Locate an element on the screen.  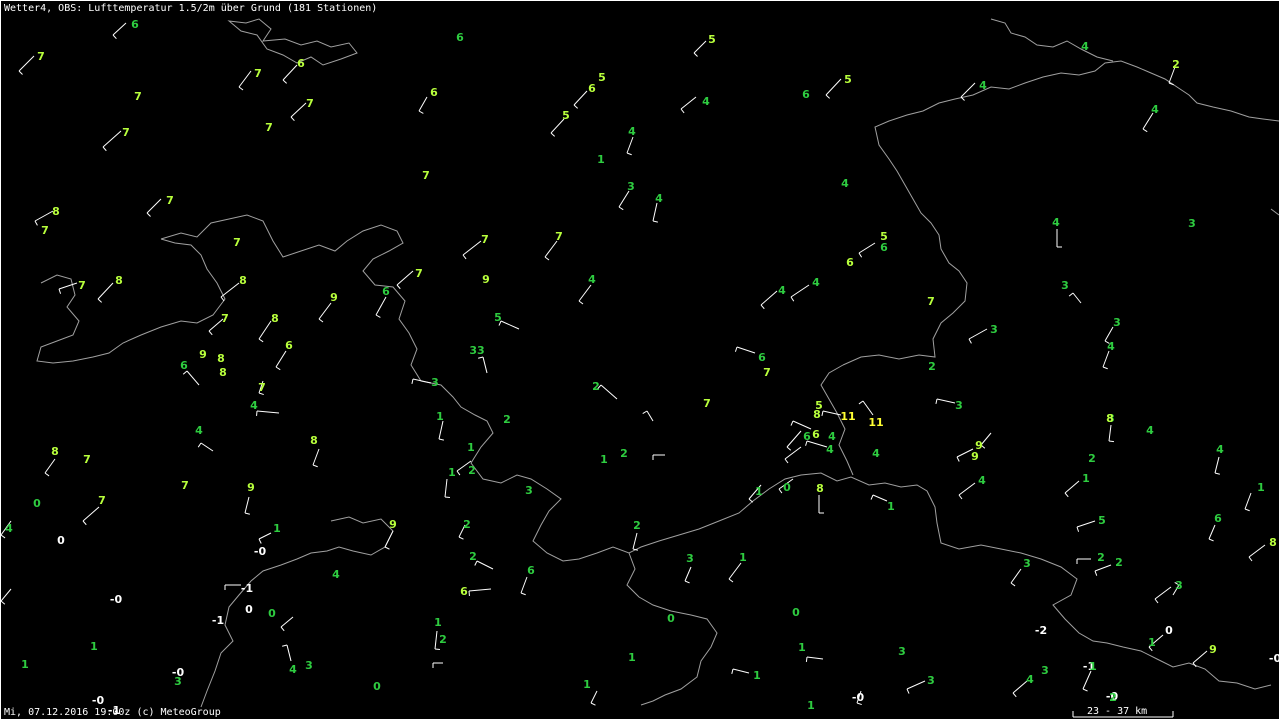
station-temperature: -2 is located at coordinates (1041, 630).